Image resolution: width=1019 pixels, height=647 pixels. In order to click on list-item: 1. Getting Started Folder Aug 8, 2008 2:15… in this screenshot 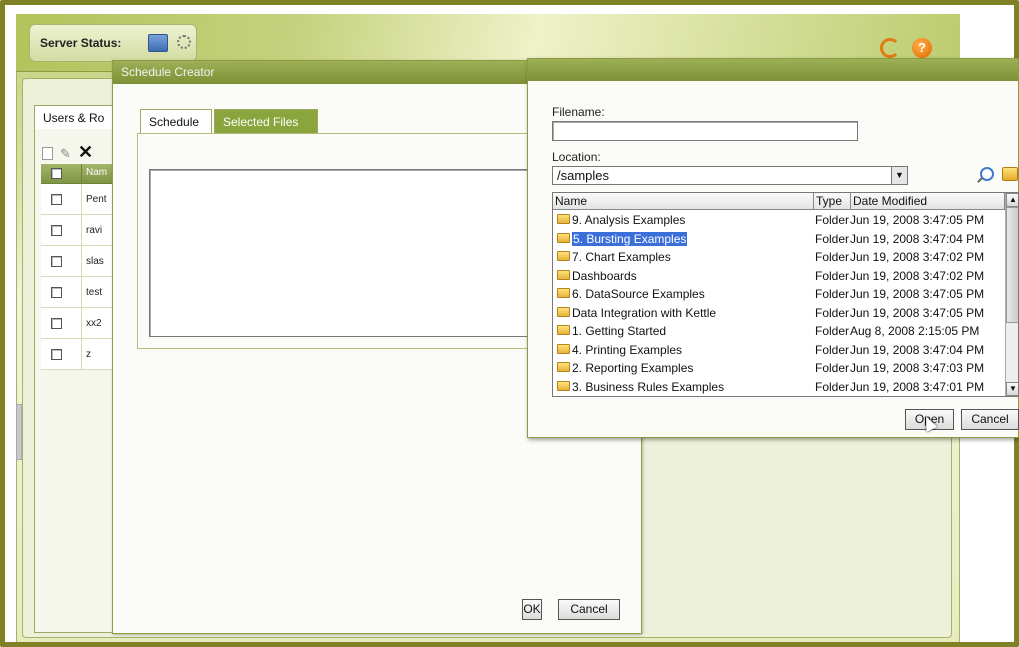, I will do `click(779, 331)`.